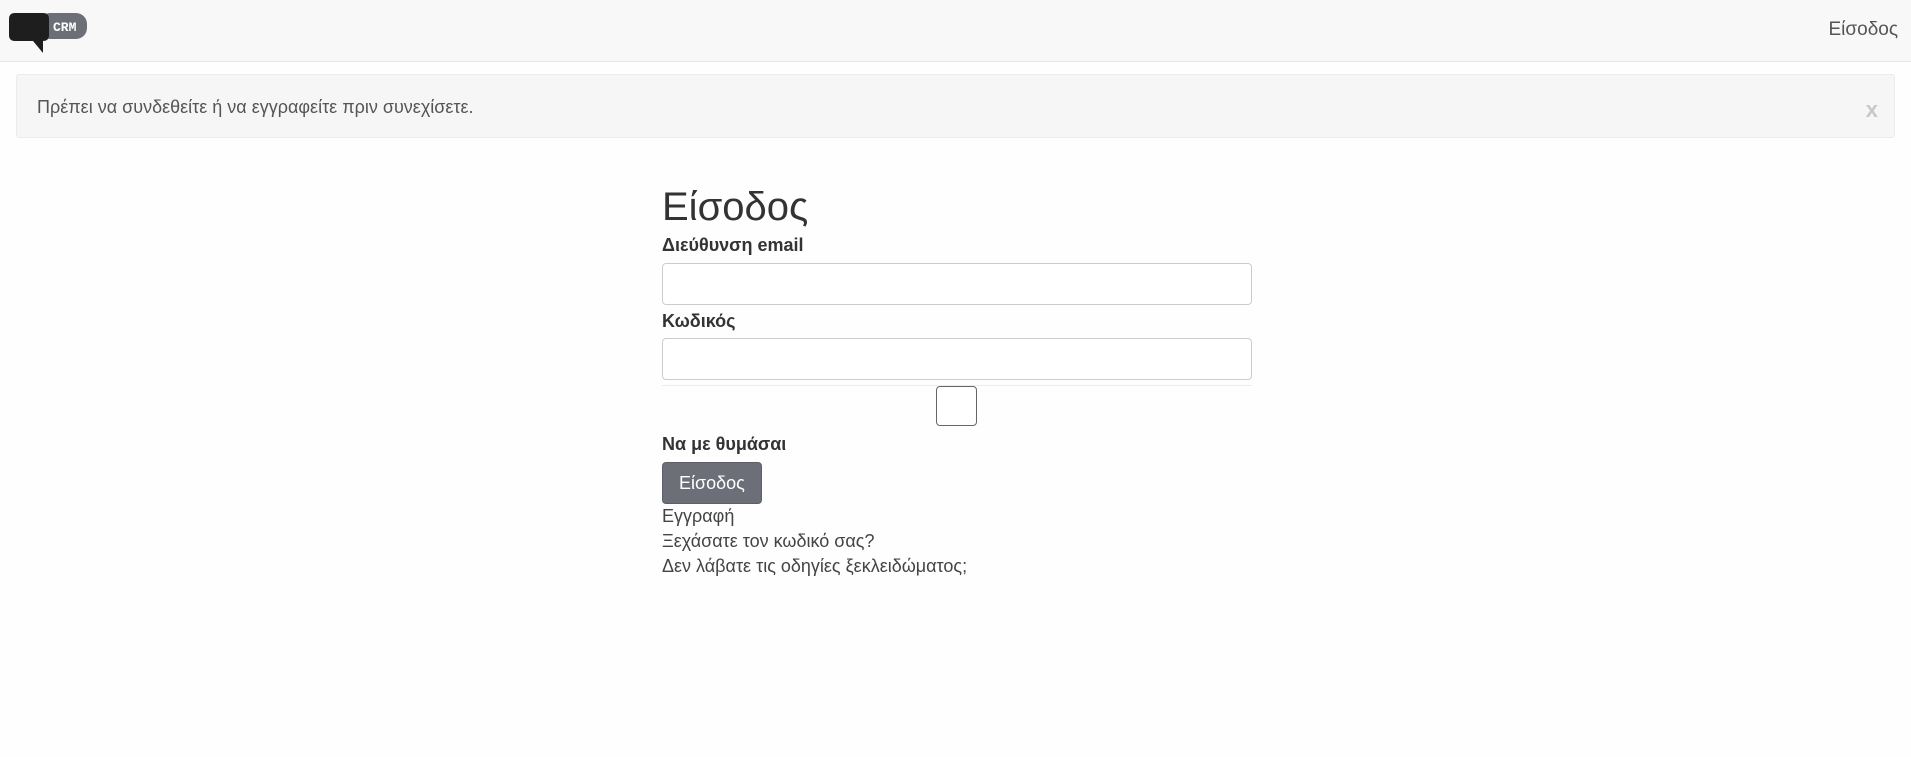 This screenshot has width=1911, height=757. Describe the element at coordinates (1872, 110) in the screenshot. I see `alert-close-button: x` at that location.